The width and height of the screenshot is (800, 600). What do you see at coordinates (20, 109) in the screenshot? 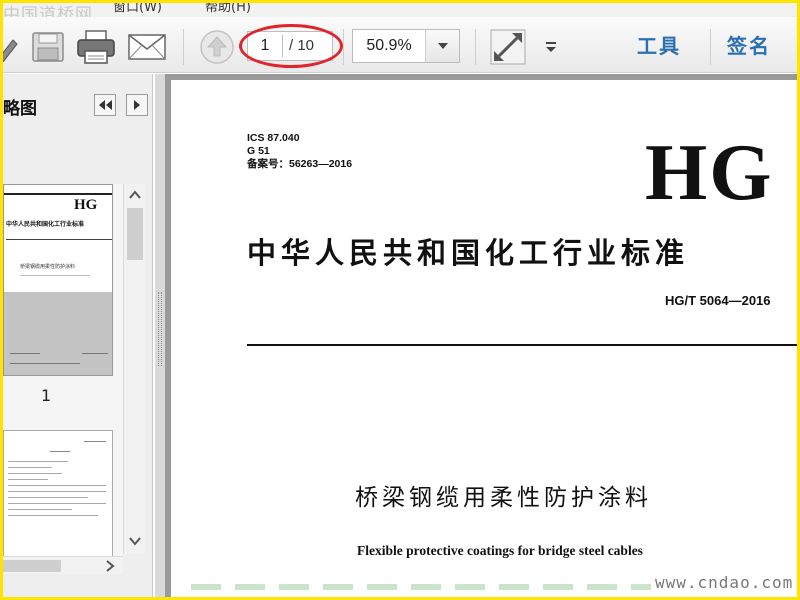
I see `thumbnails-panel-title: 略图` at bounding box center [20, 109].